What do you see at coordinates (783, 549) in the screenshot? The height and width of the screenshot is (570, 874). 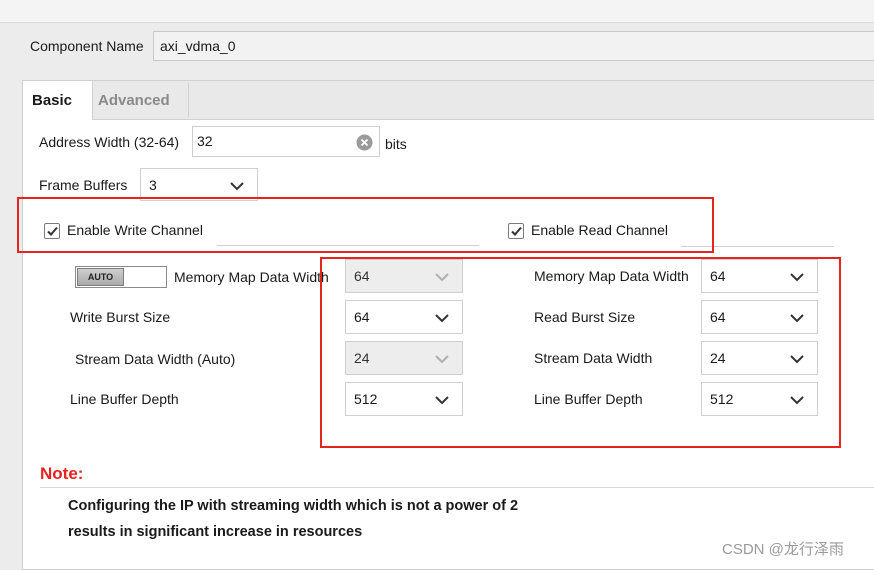 I see `watermark: CSDN @龙行泽雨` at bounding box center [783, 549].